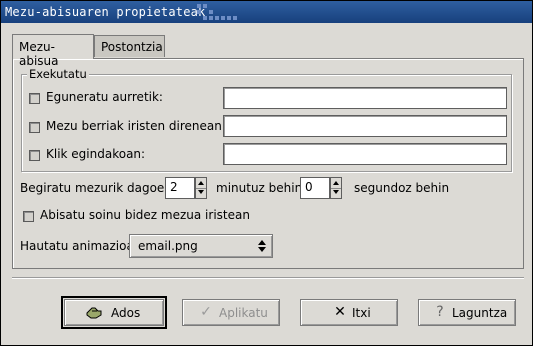 Image resolution: width=533 pixels, height=346 pixels. I want to click on help-question-icon: ?, so click(440, 312).